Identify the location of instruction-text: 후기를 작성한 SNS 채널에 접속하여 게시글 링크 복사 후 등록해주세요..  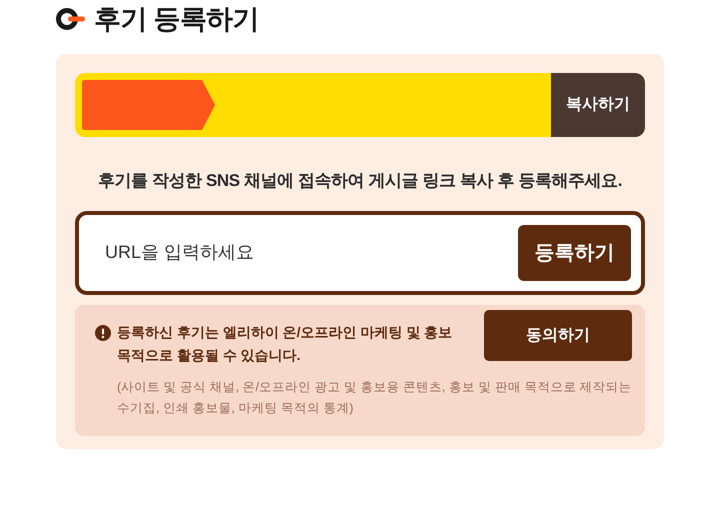
(360, 181).